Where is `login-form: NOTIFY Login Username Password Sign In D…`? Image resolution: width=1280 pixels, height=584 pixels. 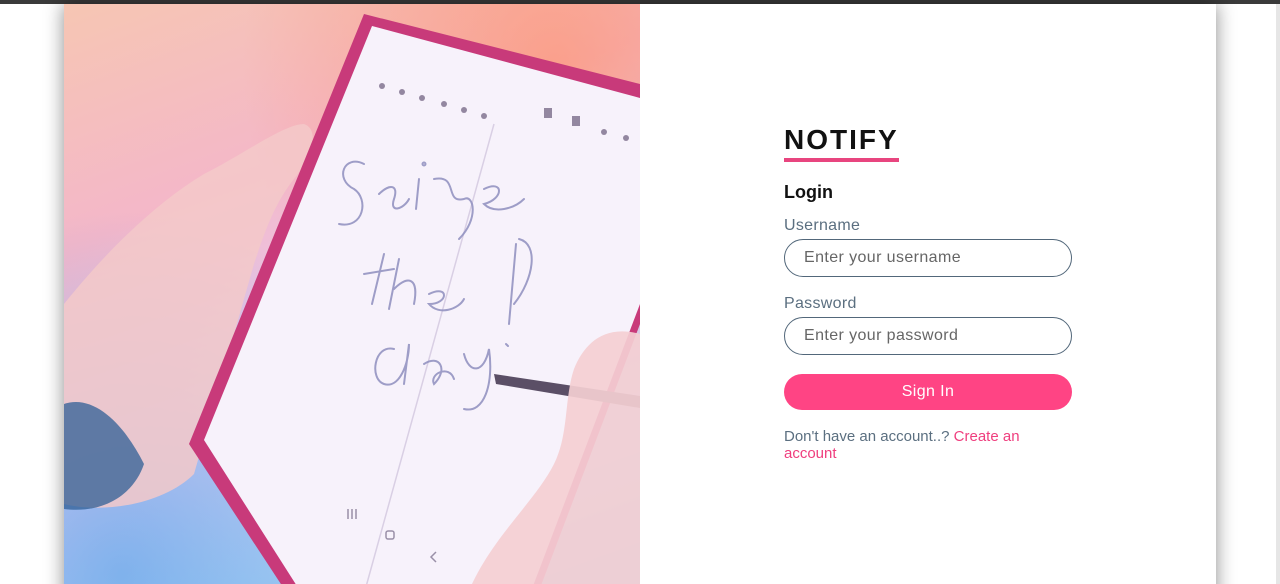
login-form: NOTIFY Login Username Password Sign In D… is located at coordinates (928, 293).